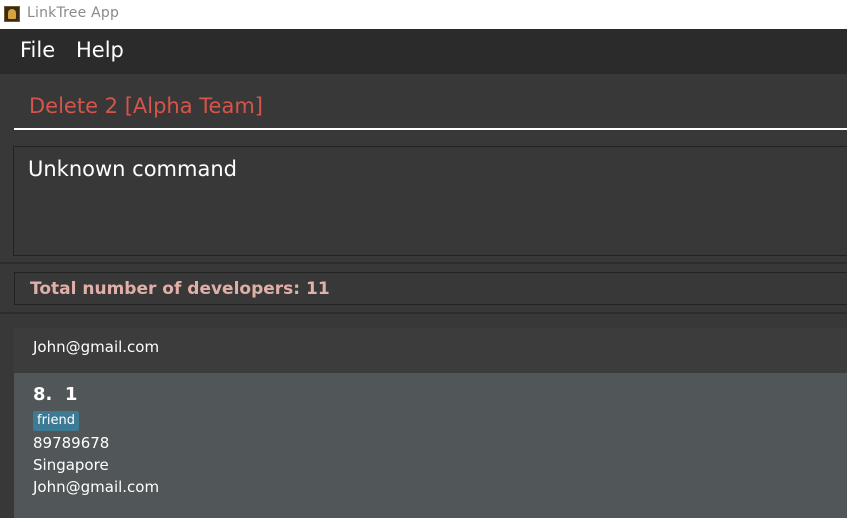  Describe the element at coordinates (423, 14) in the screenshot. I see `title-bar: LinkTree App` at that location.